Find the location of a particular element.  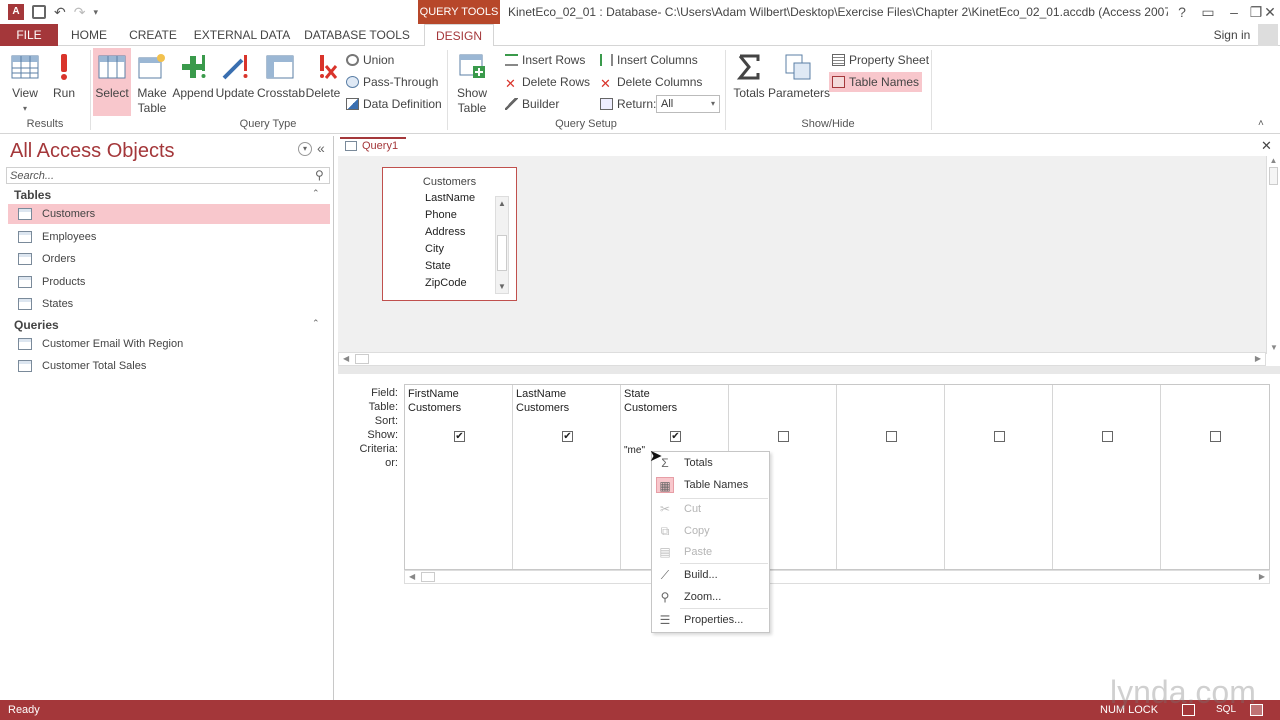

table-pane-horizontal-scrollbar: ◀ ▶ is located at coordinates (802, 359).